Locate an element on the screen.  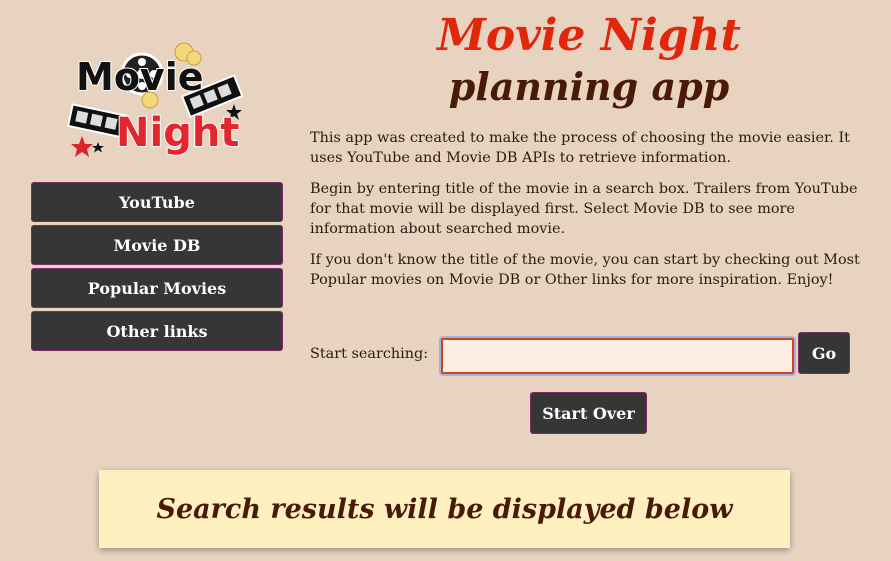
svg-text: Movie is located at coordinates (140, 77).